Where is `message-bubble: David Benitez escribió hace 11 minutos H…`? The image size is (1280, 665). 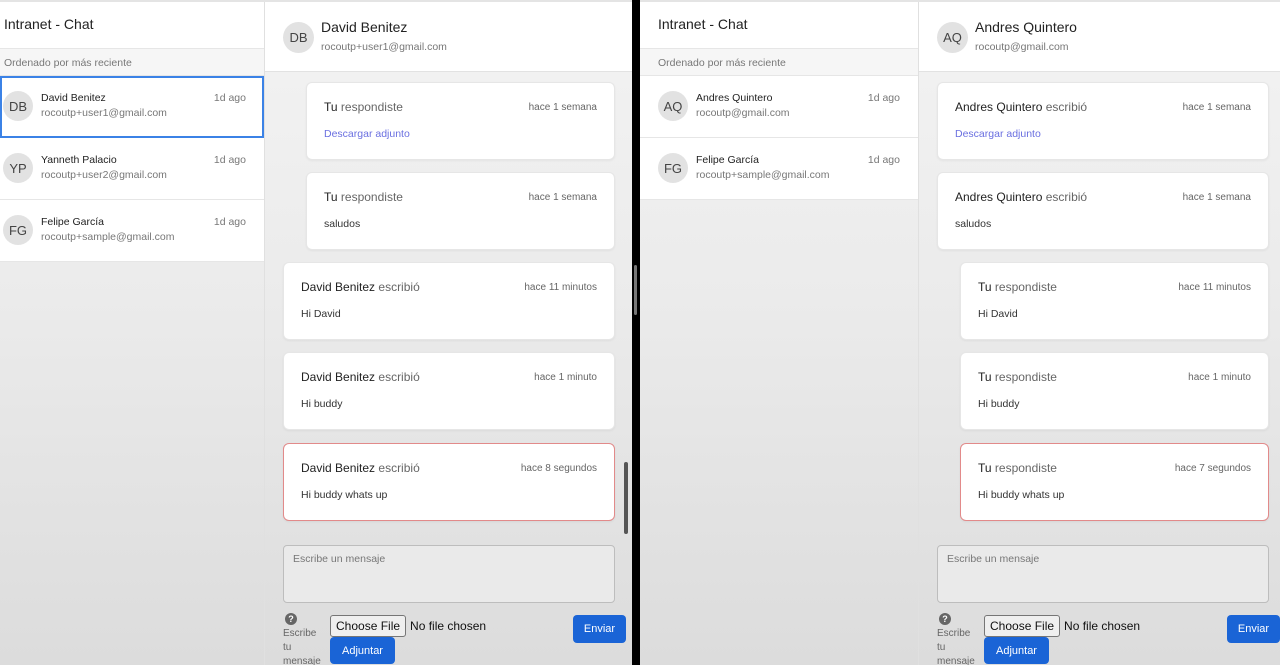
message-bubble: David Benitez escribió hace 11 minutos H… is located at coordinates (449, 301).